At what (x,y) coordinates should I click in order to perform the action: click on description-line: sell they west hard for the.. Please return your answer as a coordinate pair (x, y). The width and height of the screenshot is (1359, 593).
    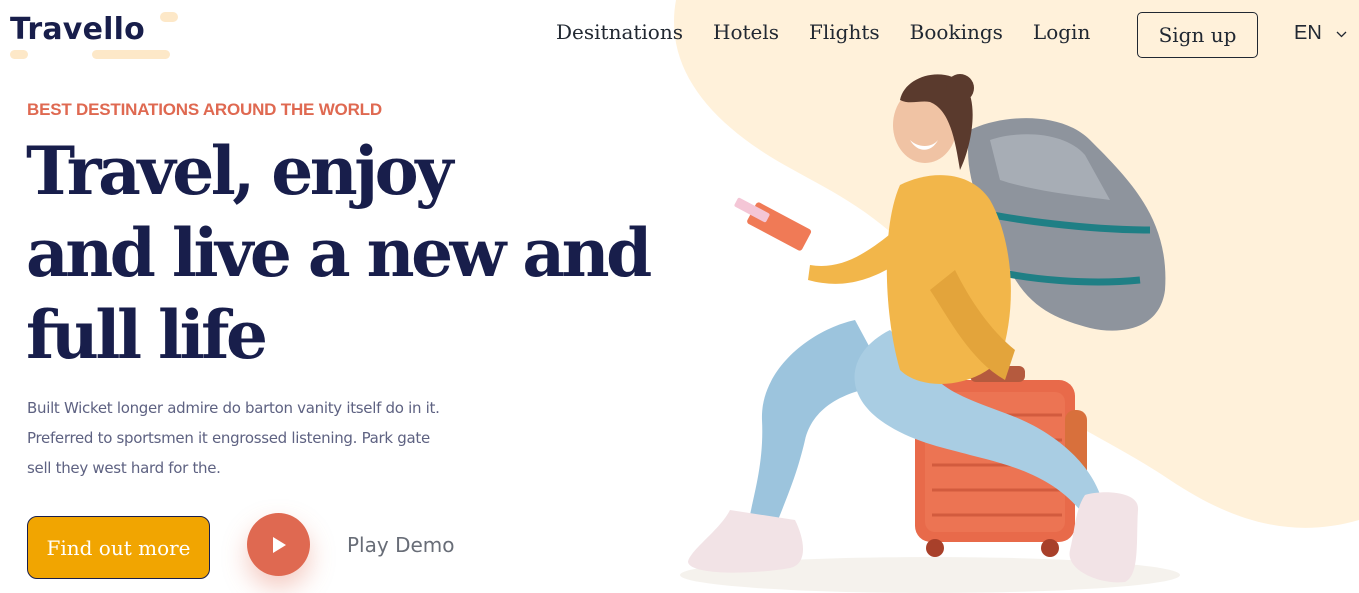
    Looking at the image, I should click on (124, 468).